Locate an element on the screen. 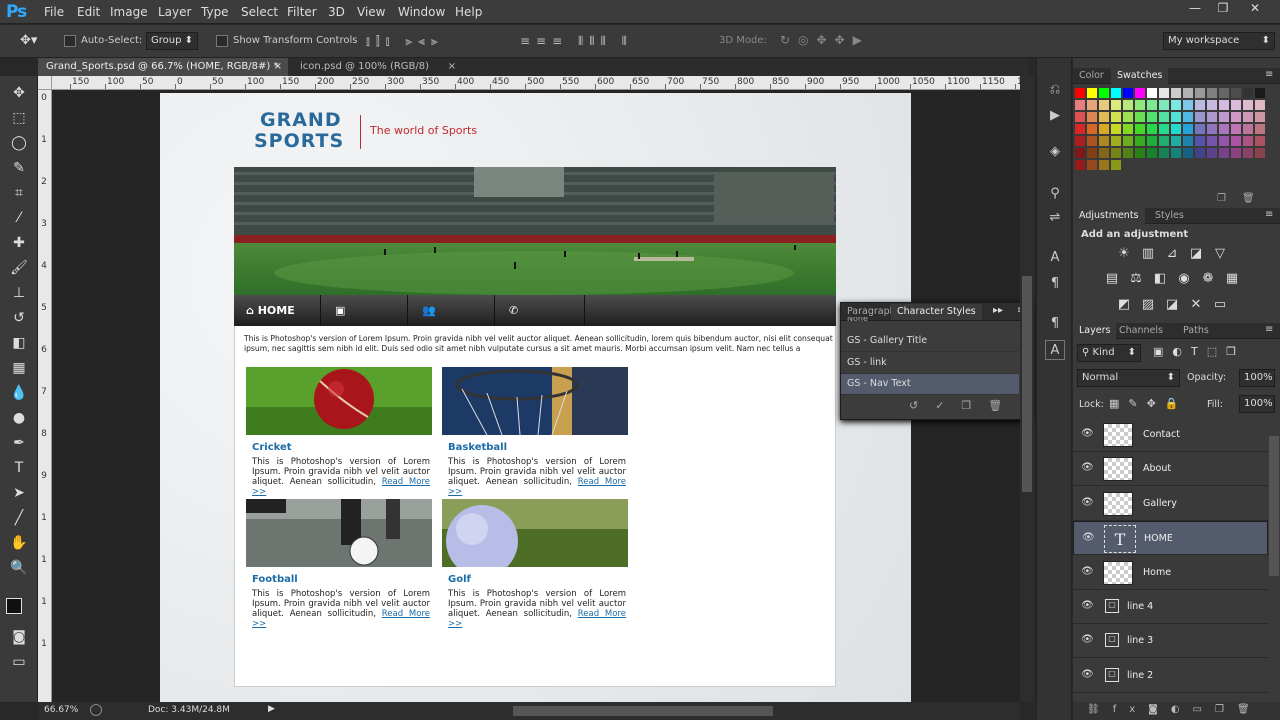  vertical-scrollbar is located at coordinates (1027, 389).